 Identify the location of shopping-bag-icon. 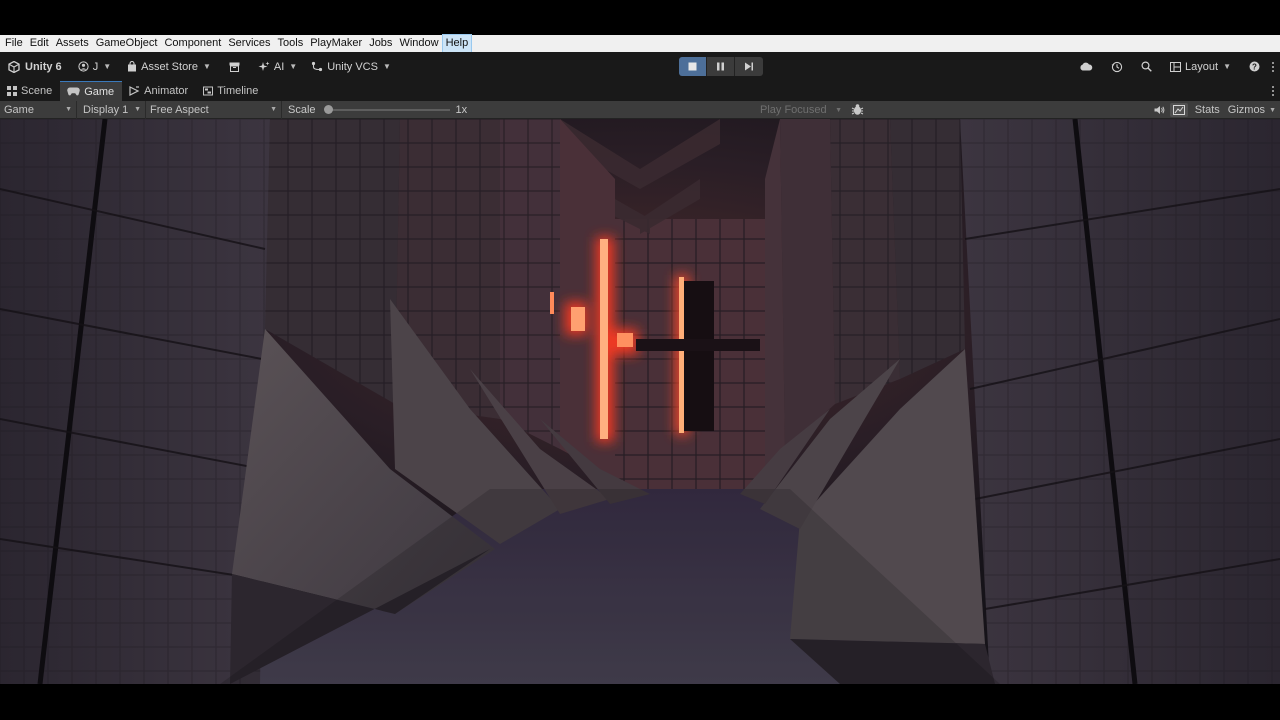
(132, 66).